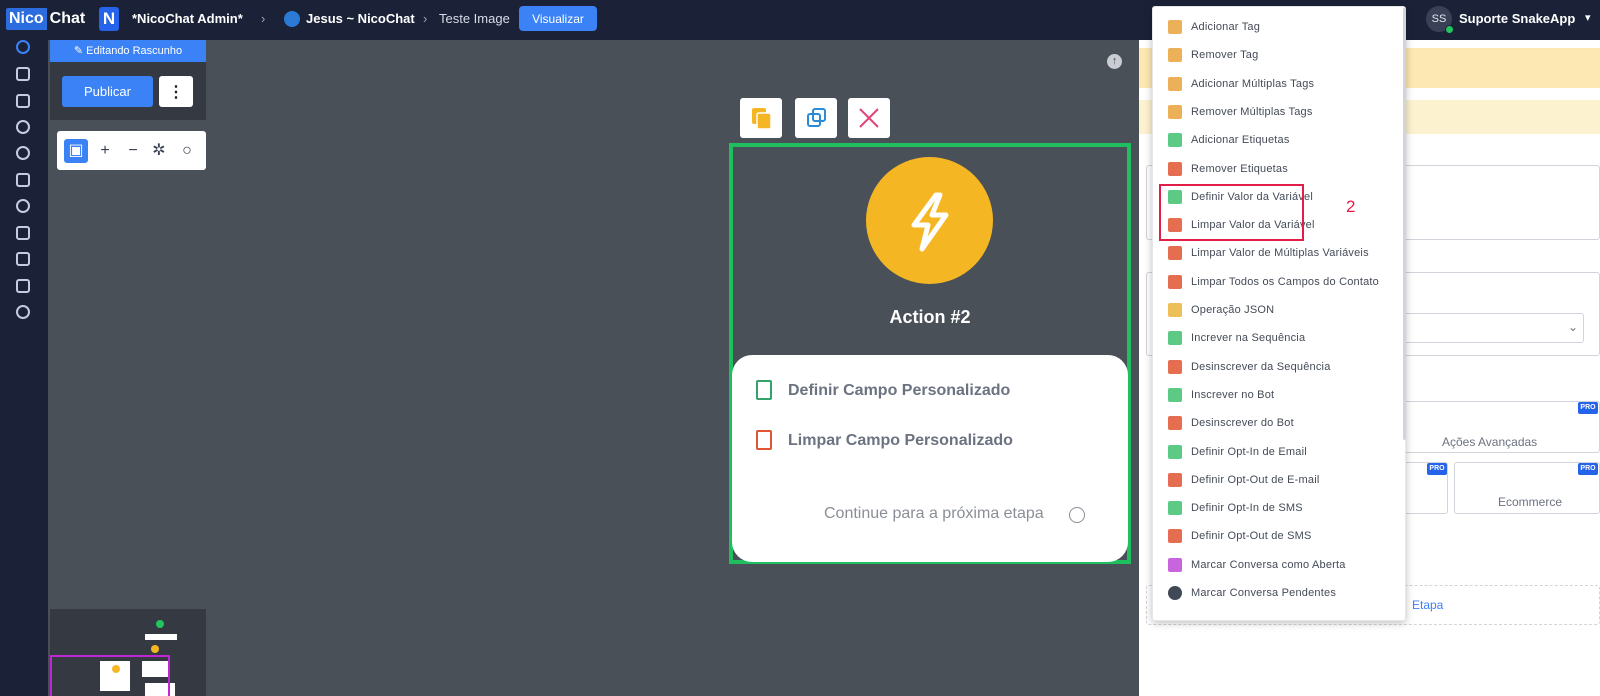 The width and height of the screenshot is (1600, 696). Describe the element at coordinates (1175, 168) in the screenshot. I see `label-remove-icon` at that location.